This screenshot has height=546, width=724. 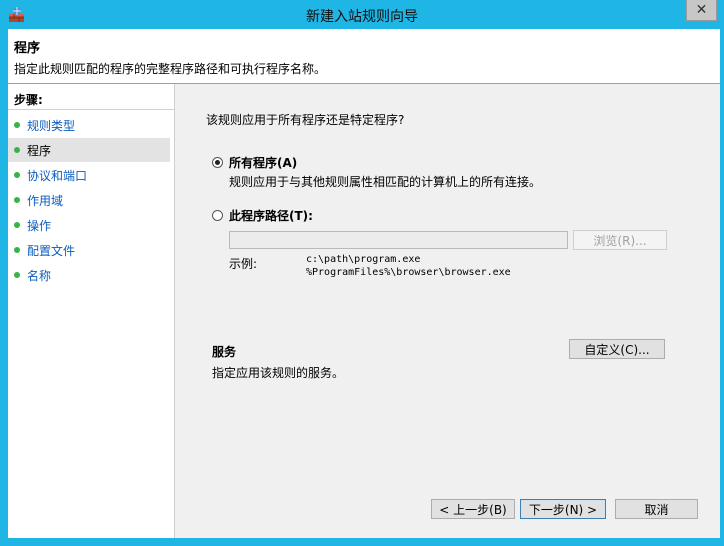 I want to click on next-button: 下一步(N) >, so click(x=563, y=509).